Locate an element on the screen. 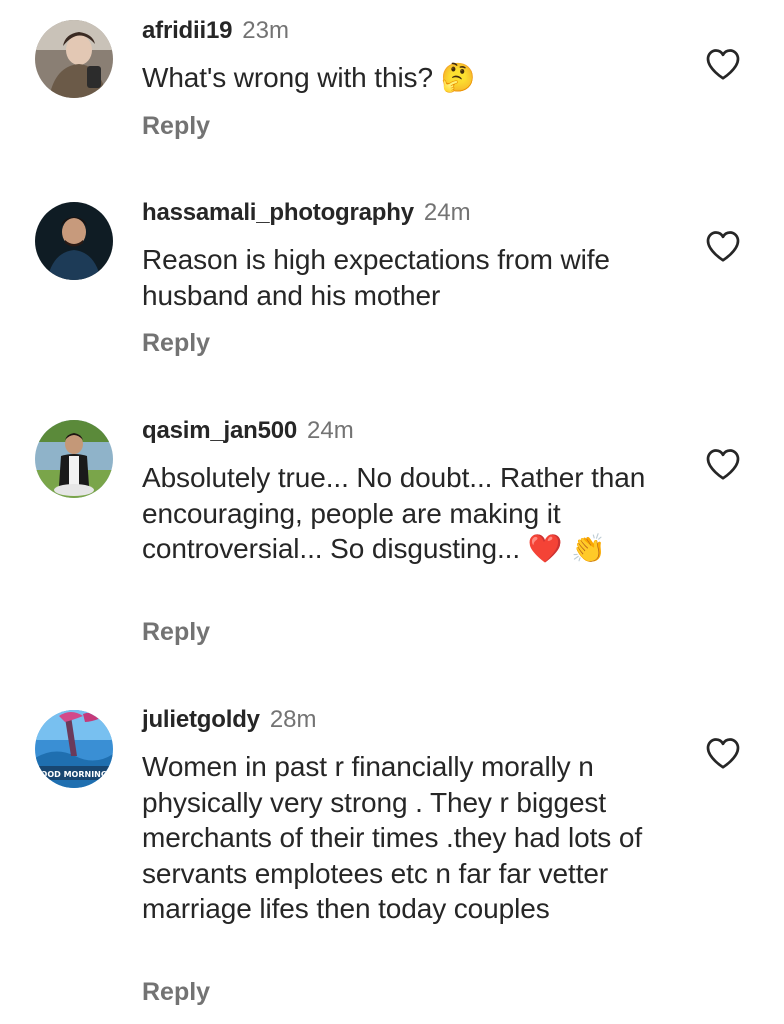 This screenshot has width=784, height=1024. comment-meta: afridii19 23m is located at coordinates (215, 31).